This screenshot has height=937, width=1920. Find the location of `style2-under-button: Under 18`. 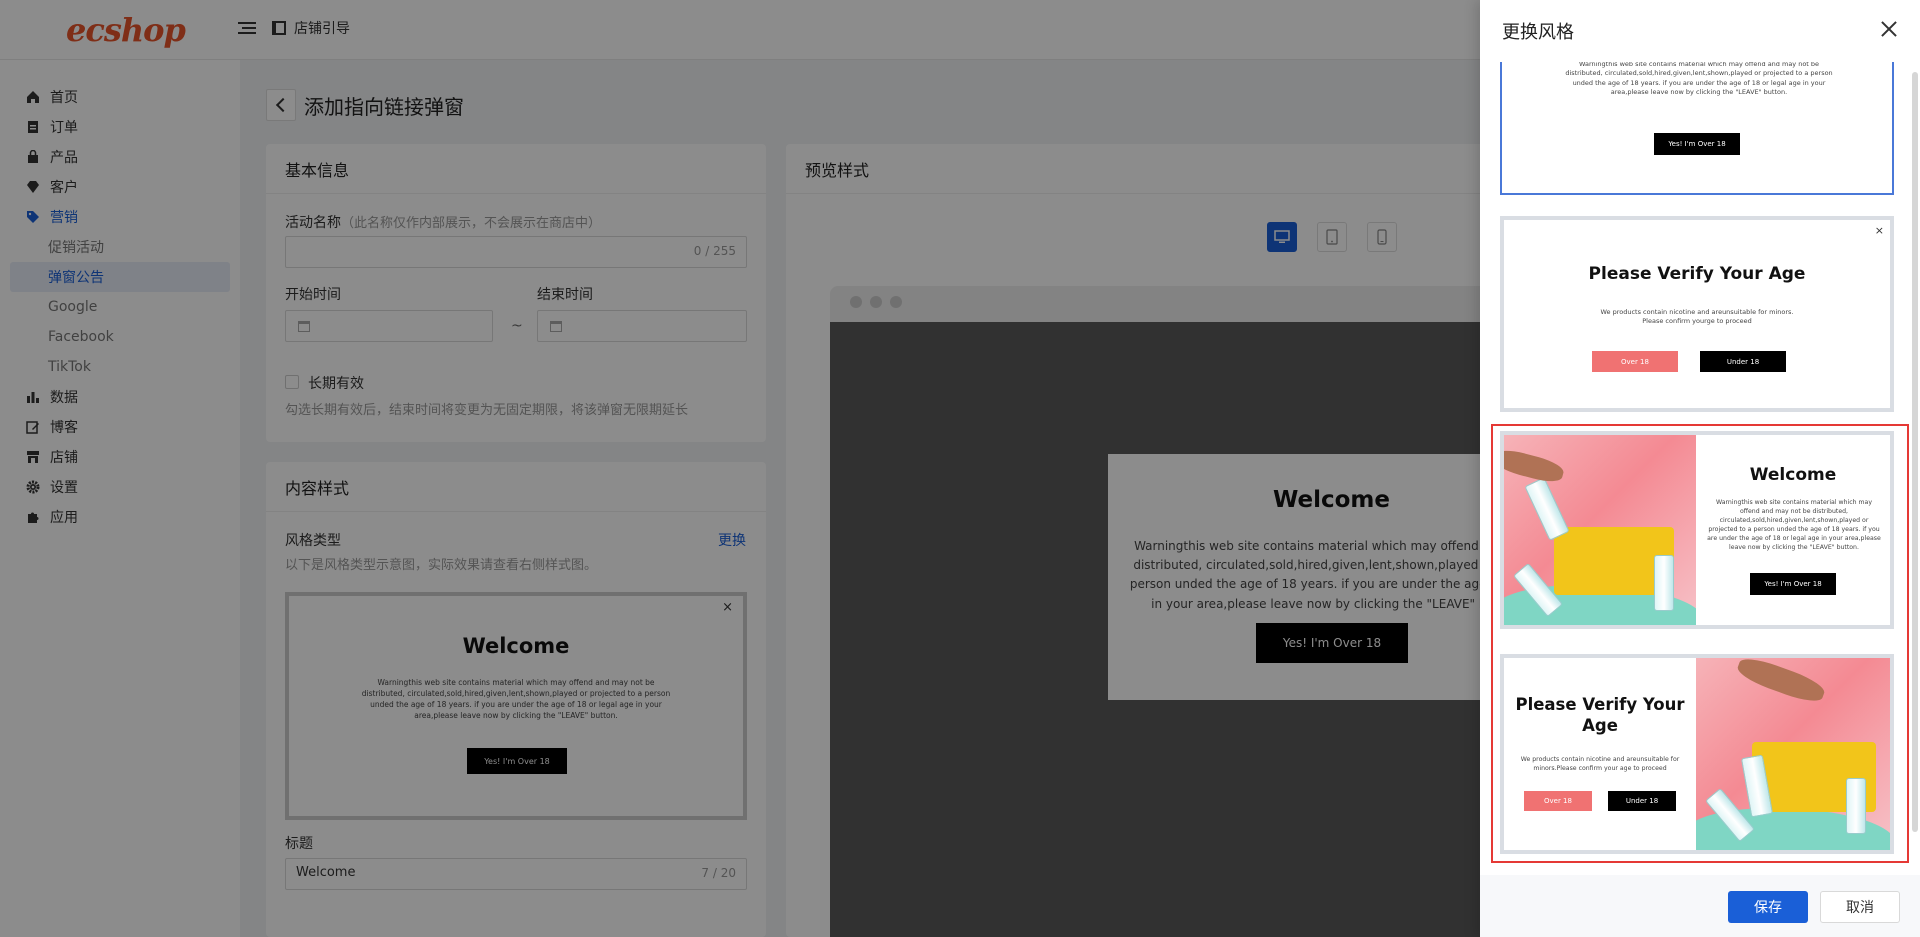

style2-under-button: Under 18 is located at coordinates (1743, 361).